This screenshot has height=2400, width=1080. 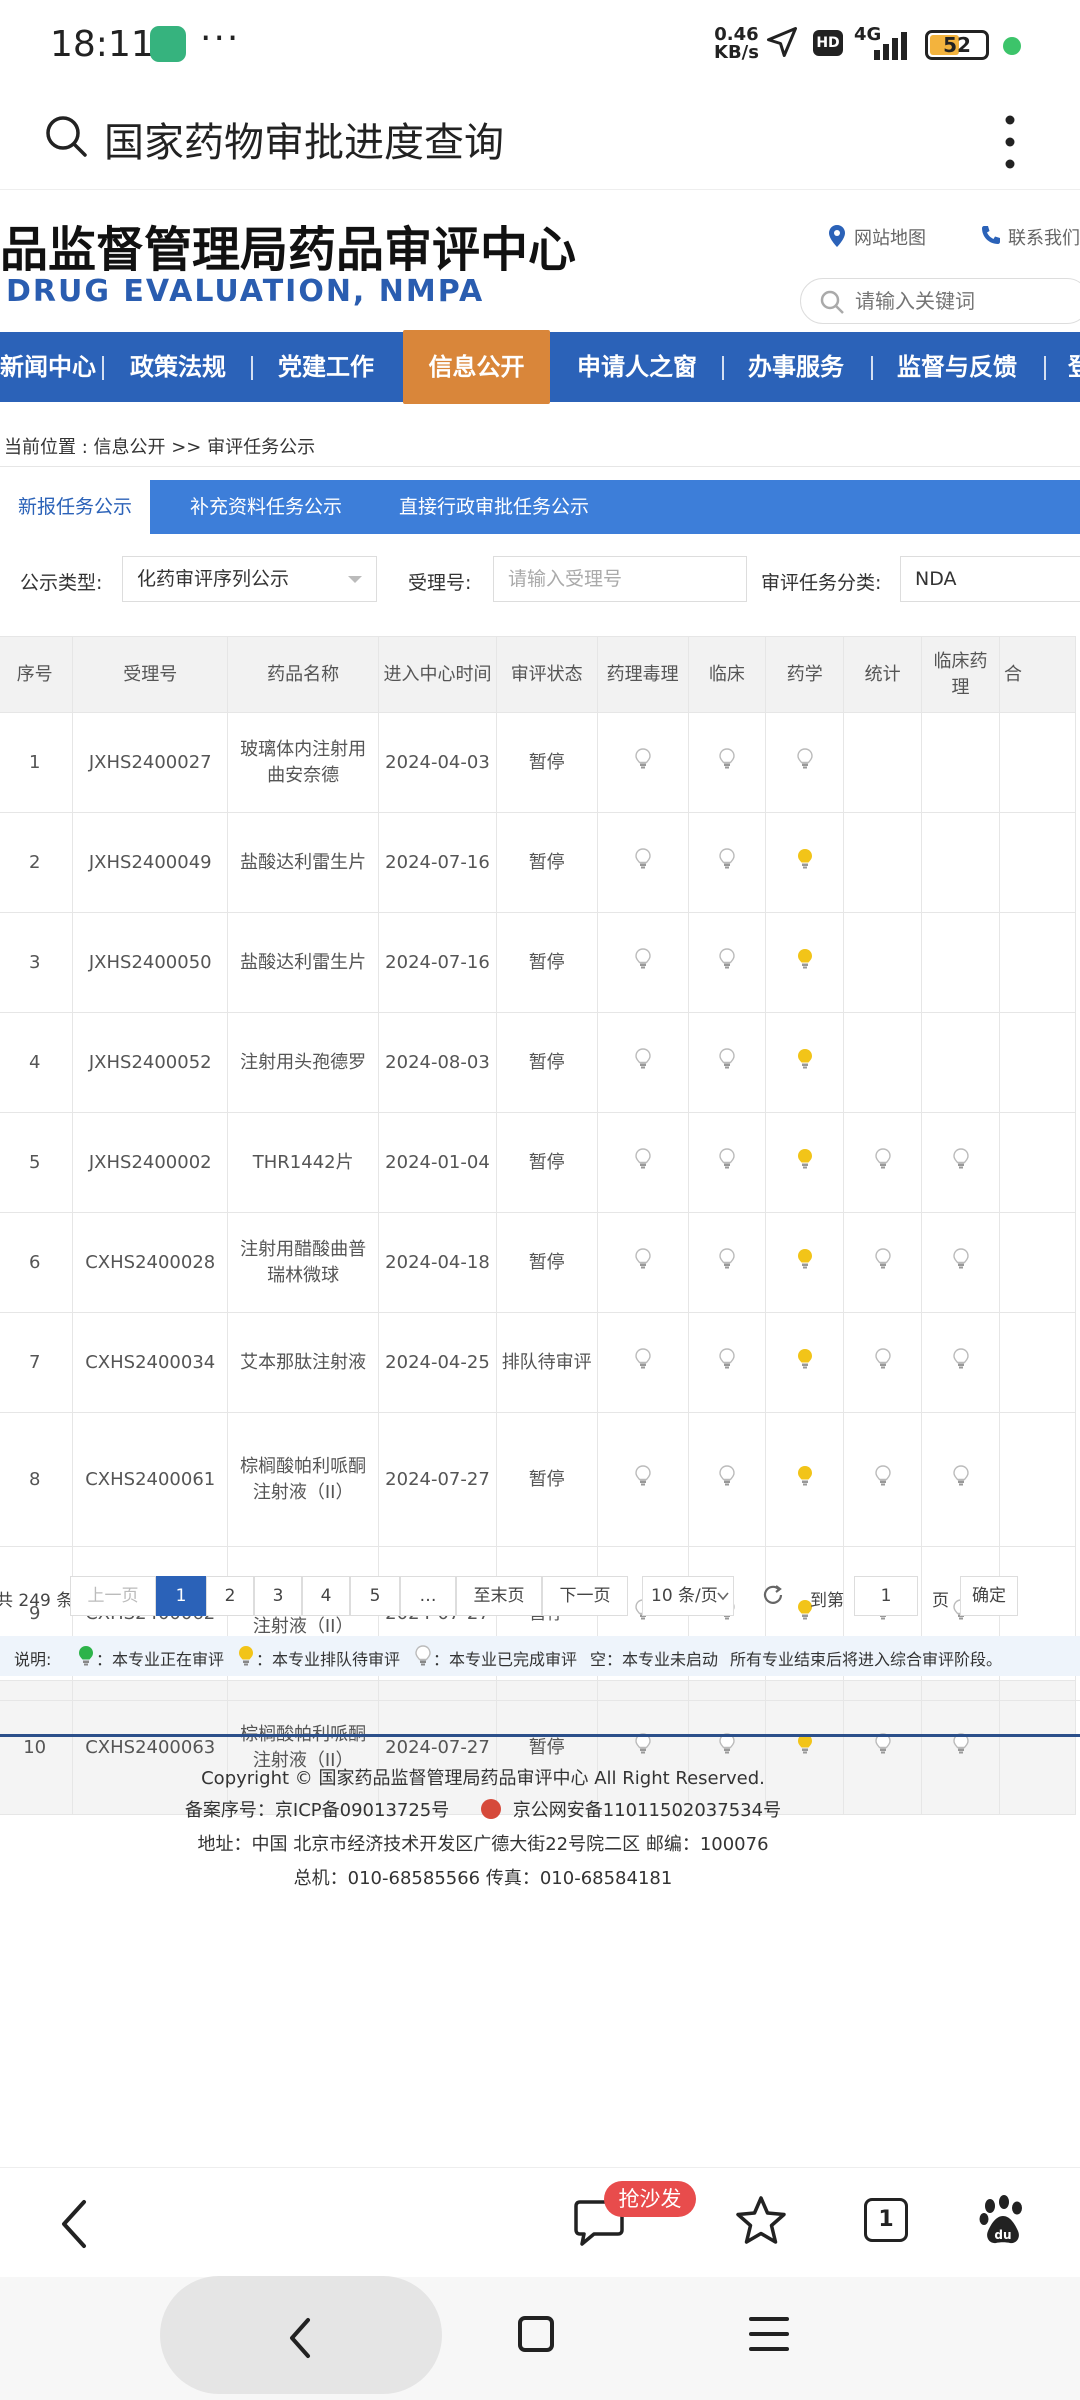 What do you see at coordinates (300, 2338) in the screenshot?
I see `system-back-icon` at bounding box center [300, 2338].